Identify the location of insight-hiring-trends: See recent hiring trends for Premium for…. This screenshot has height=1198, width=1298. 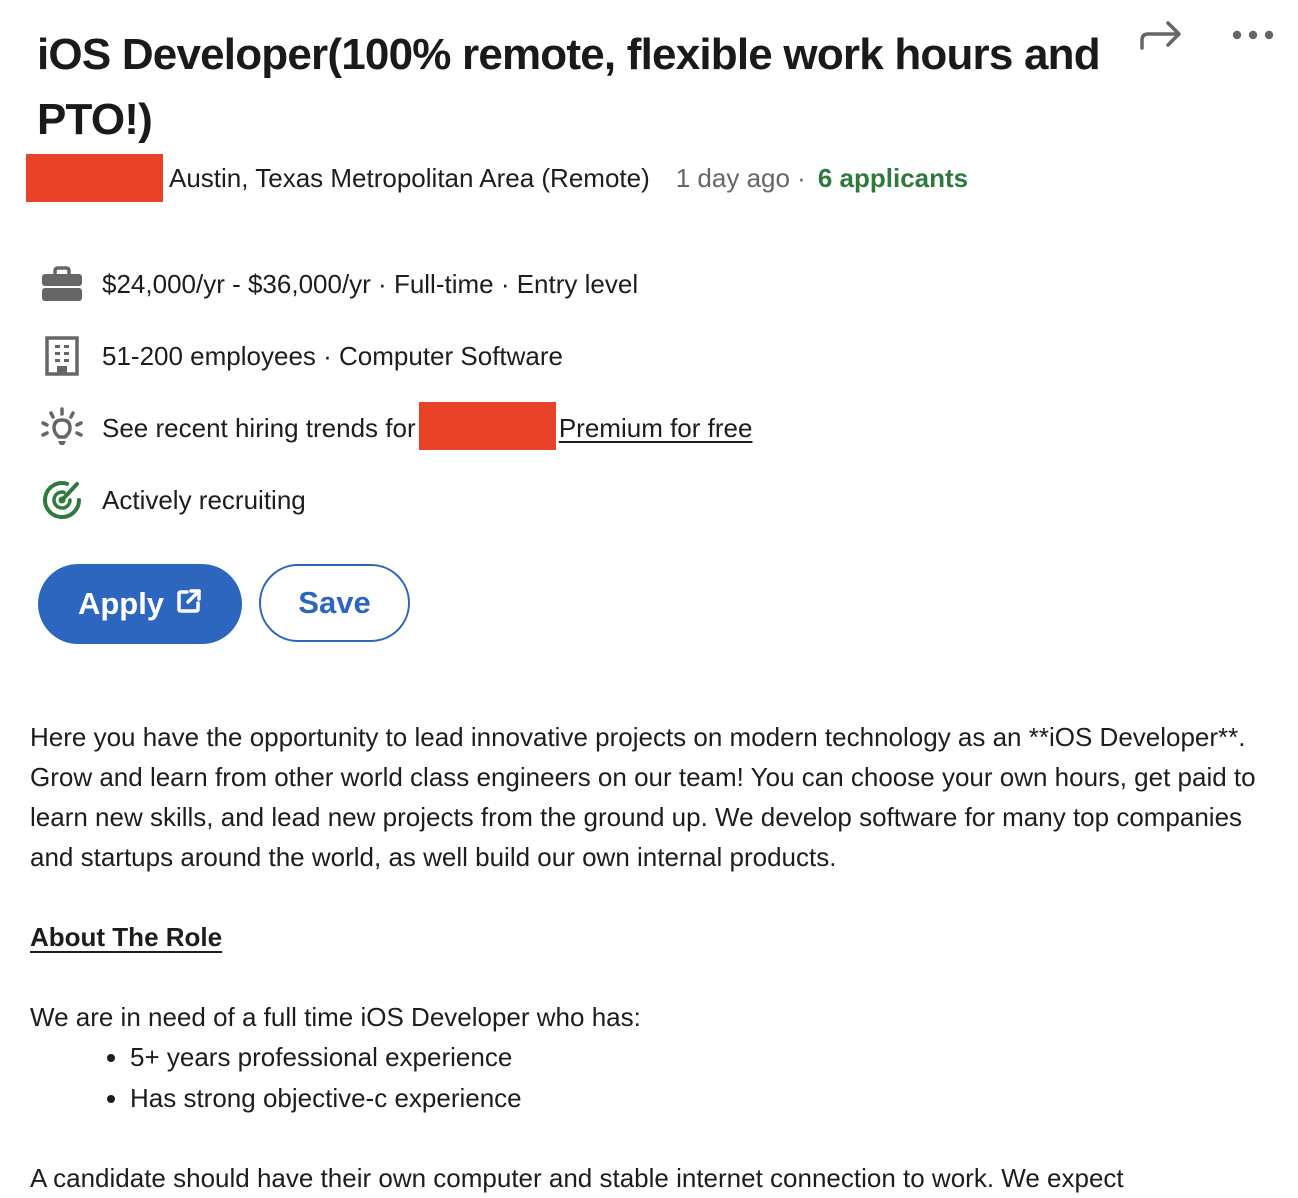
(395, 428).